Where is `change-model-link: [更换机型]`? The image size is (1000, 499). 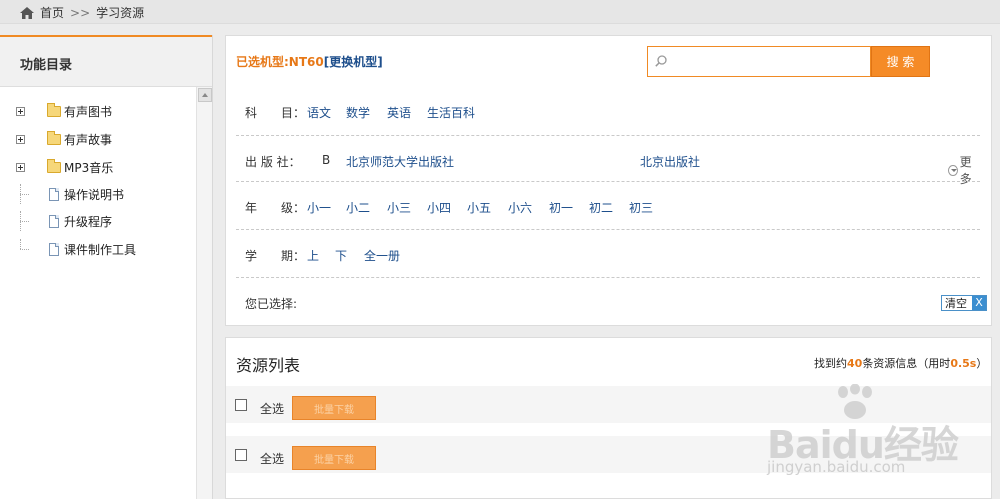 change-model-link: [更换机型] is located at coordinates (353, 62).